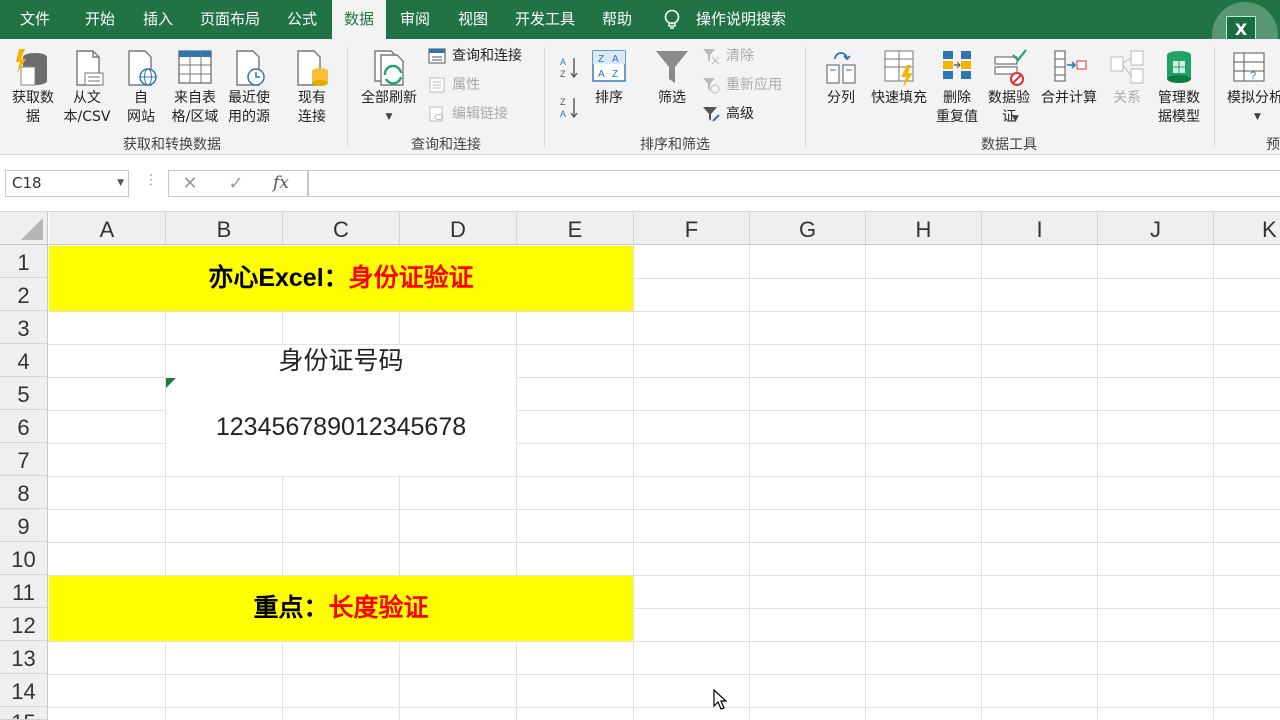  What do you see at coordinates (415, 19) in the screenshot?
I see `tab-review: 审阅` at bounding box center [415, 19].